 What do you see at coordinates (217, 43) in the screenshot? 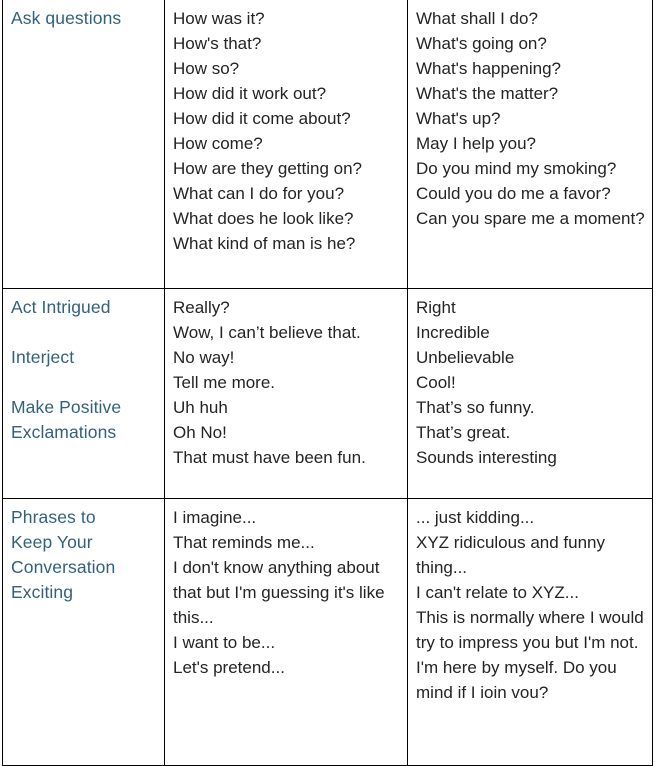
I see `phrase-line: How's that?` at bounding box center [217, 43].